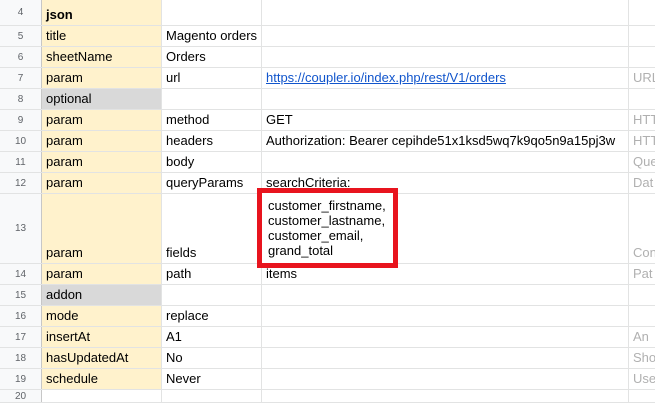  I want to click on cell-col-a, so click(102, 396).